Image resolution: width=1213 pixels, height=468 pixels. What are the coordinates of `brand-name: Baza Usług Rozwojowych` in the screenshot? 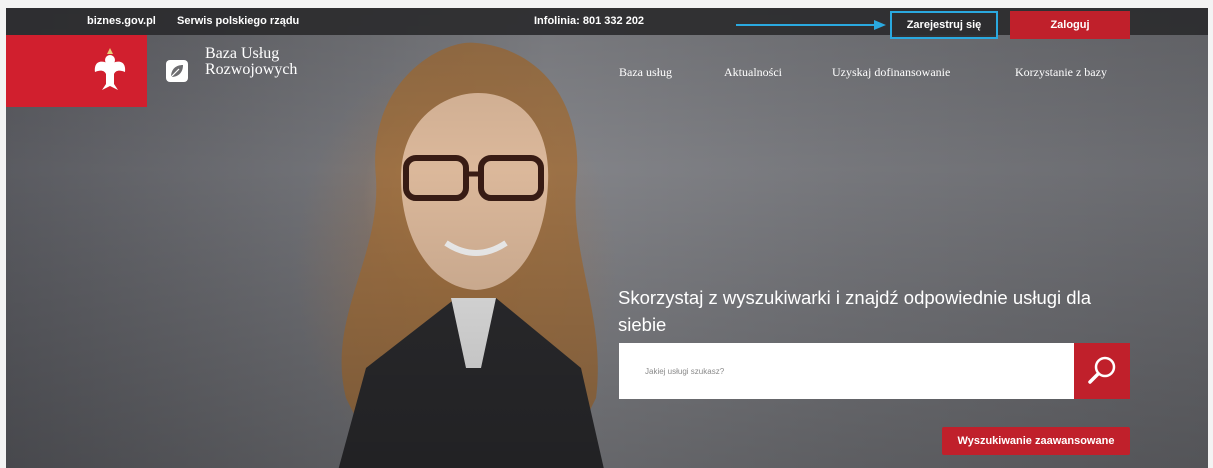 It's located at (251, 62).